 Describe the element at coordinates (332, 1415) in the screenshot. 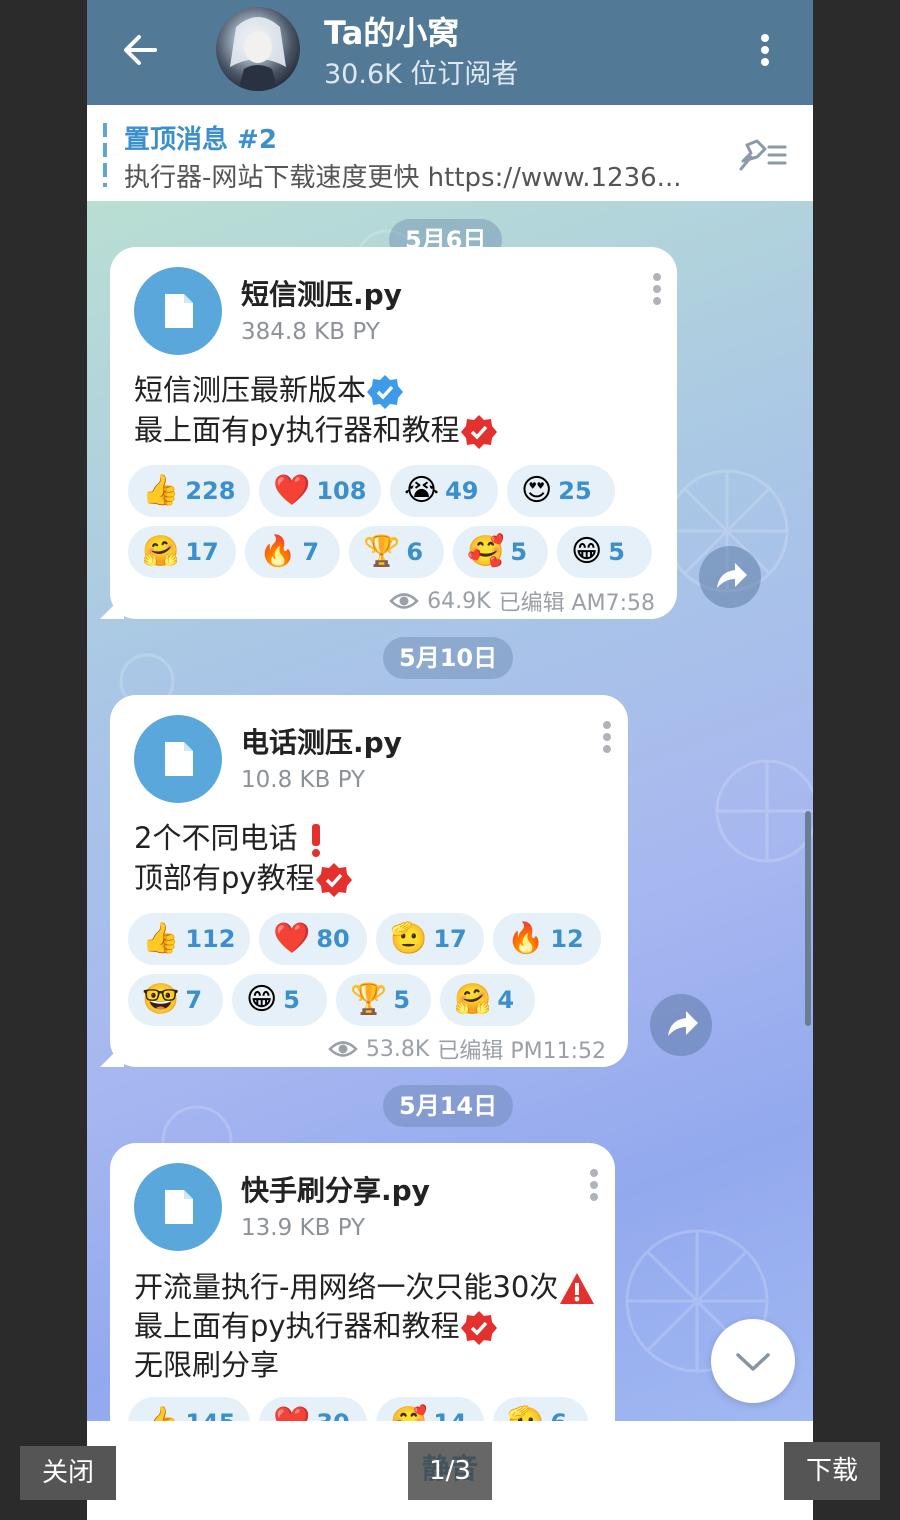

I see `reaction-count: 30` at that location.